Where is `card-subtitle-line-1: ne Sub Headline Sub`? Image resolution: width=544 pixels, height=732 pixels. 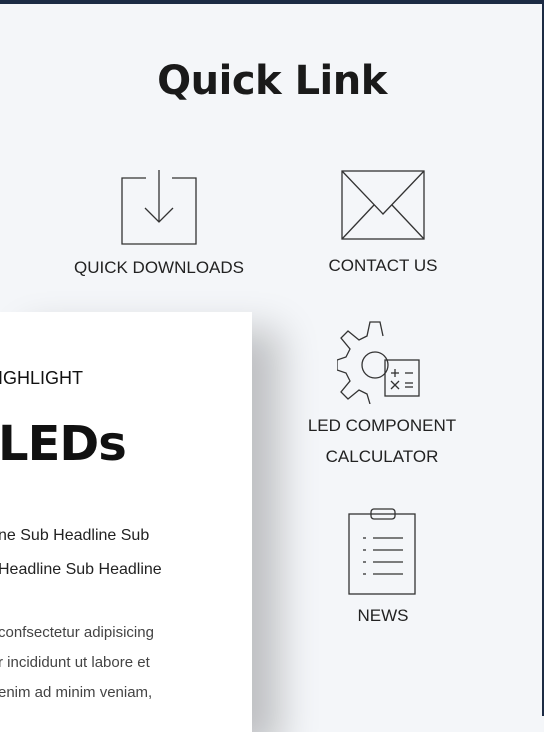
card-subtitle-line-1: ne Sub Headline Sub is located at coordinates (75, 535).